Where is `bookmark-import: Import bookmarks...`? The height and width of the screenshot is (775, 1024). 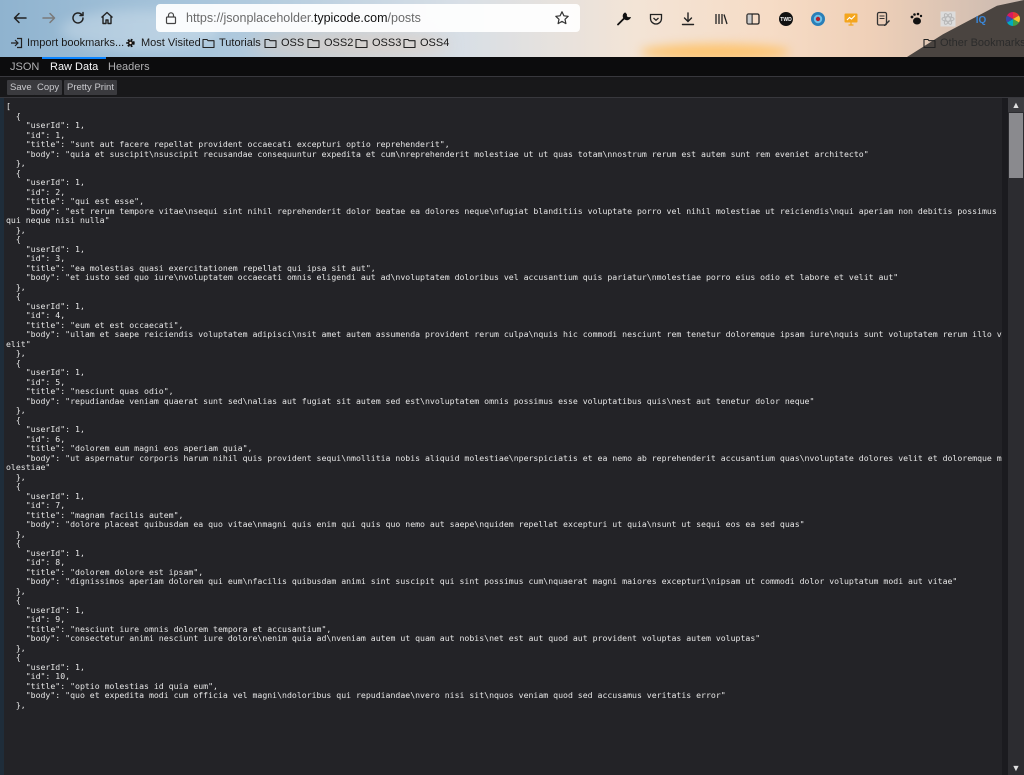
bookmark-import: Import bookmarks... is located at coordinates (67, 43).